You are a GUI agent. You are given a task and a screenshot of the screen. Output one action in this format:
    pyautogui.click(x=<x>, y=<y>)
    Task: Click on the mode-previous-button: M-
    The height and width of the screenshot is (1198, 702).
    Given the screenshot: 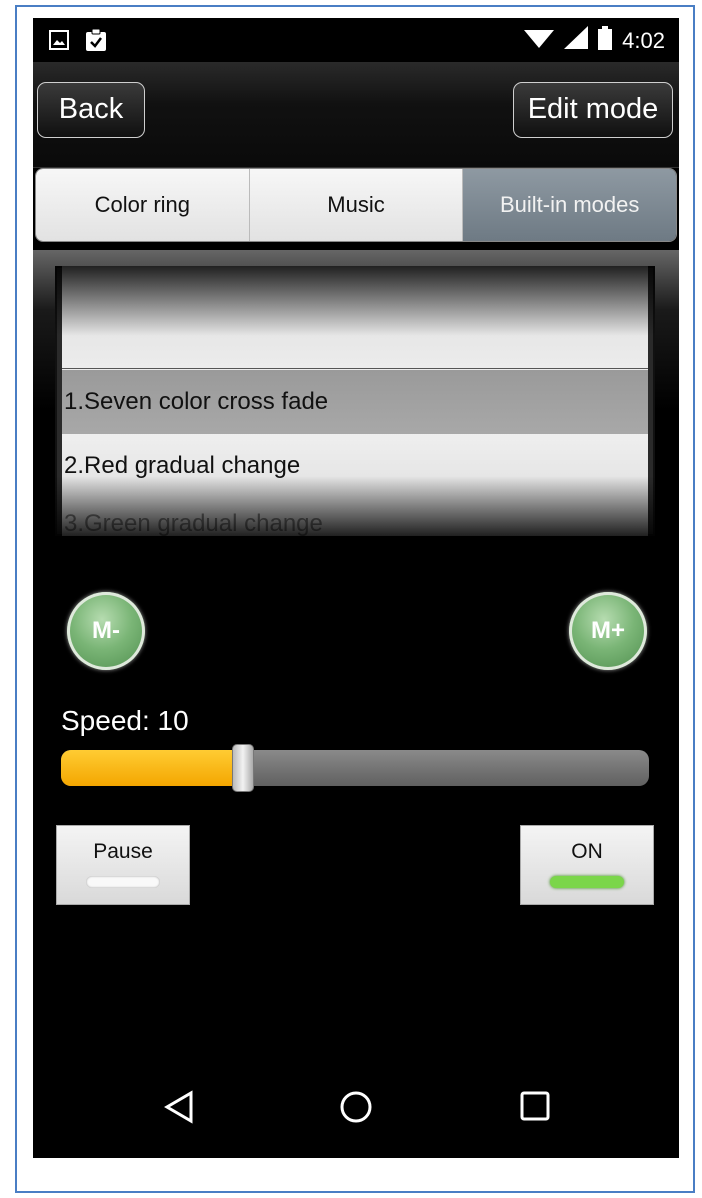 What is the action you would take?
    pyautogui.click(x=106, y=631)
    